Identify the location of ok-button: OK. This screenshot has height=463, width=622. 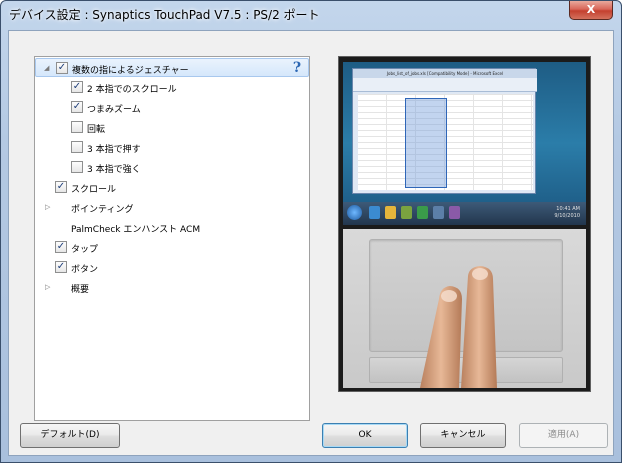
(365, 435).